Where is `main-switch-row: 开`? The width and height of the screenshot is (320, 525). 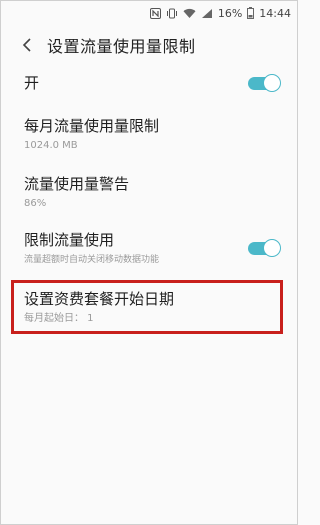 main-switch-row: 开 is located at coordinates (150, 83).